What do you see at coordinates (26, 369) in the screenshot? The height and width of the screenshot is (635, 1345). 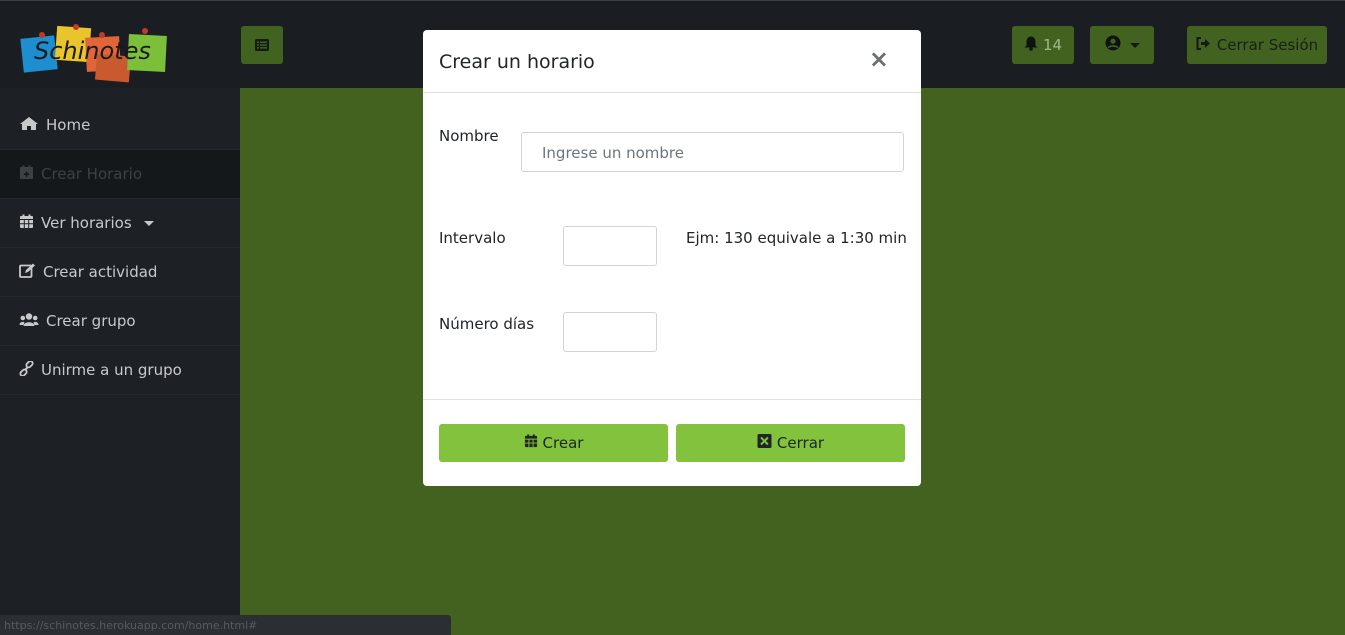 I see `link-icon` at bounding box center [26, 369].